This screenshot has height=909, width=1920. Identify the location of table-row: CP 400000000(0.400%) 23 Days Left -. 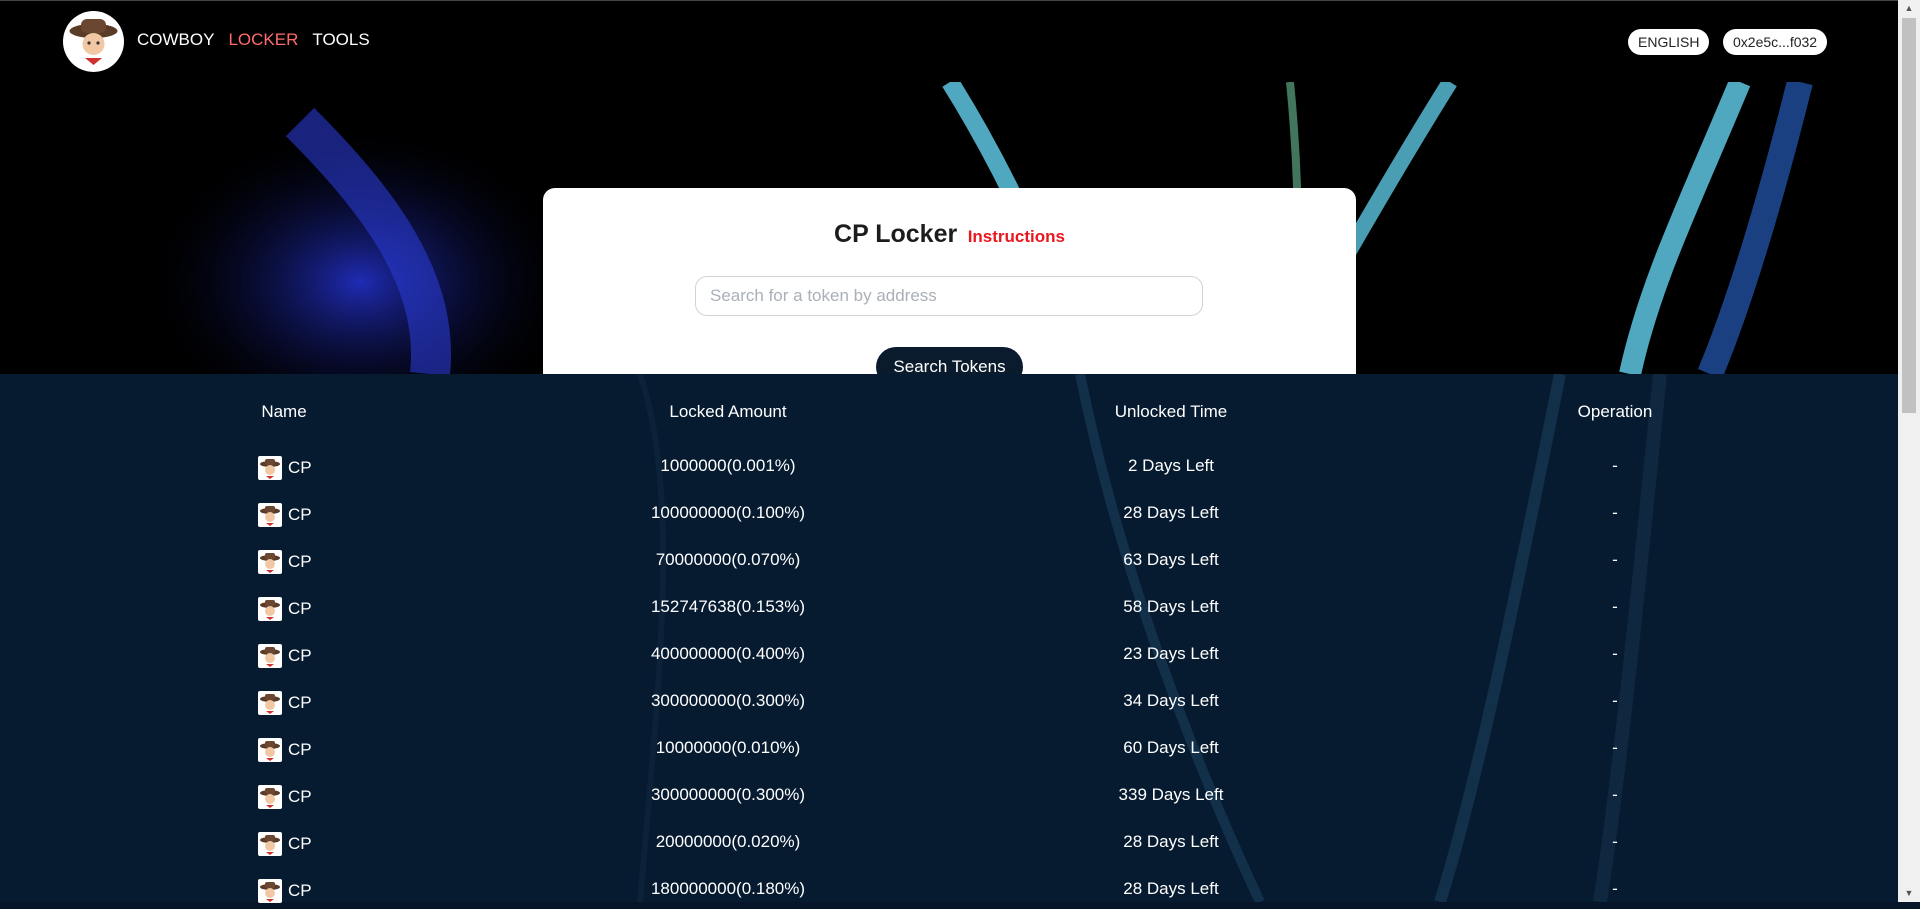
(949, 659).